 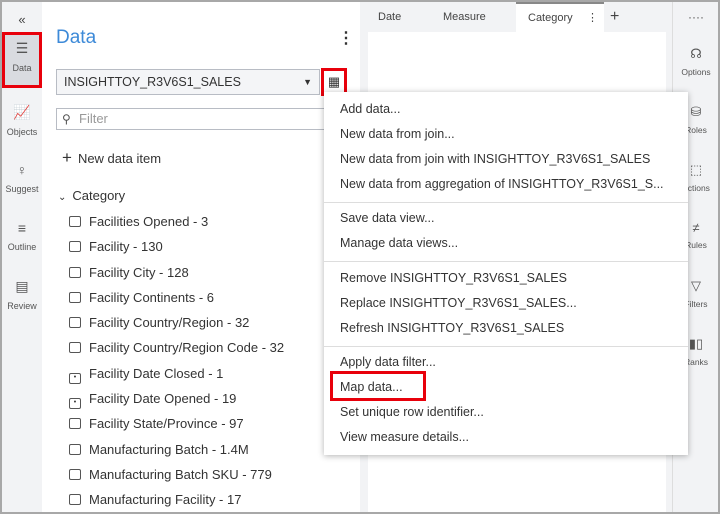 What do you see at coordinates (453, 278) in the screenshot?
I see `menu-item-remove: Remove INSIGHTTOY_R3V6S1_SALES` at bounding box center [453, 278].